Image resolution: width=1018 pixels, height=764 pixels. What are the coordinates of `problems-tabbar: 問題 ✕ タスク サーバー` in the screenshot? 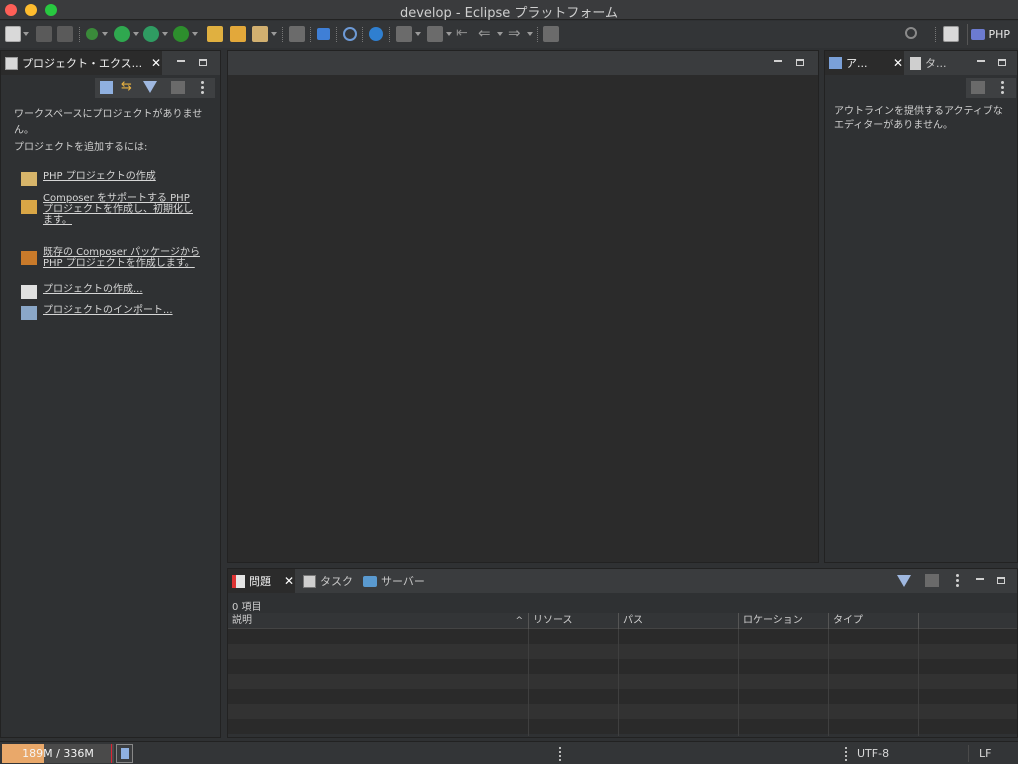 It's located at (622, 581).